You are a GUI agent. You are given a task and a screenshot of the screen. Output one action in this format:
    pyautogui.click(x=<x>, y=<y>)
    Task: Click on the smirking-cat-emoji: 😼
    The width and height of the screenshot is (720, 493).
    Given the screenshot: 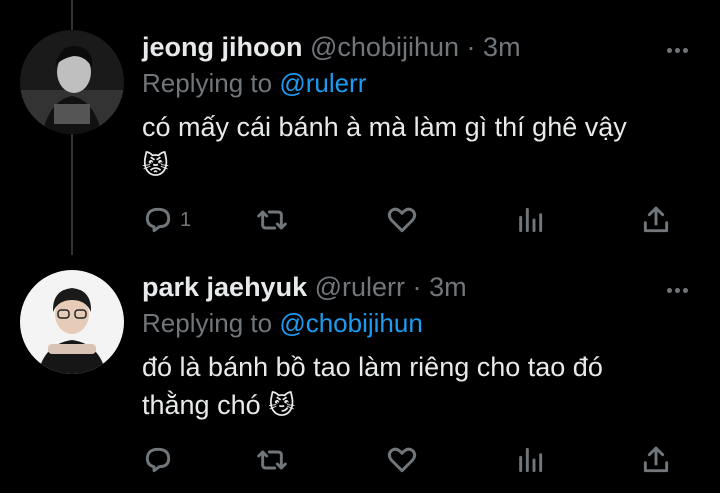 What is the action you would take?
    pyautogui.click(x=282, y=405)
    